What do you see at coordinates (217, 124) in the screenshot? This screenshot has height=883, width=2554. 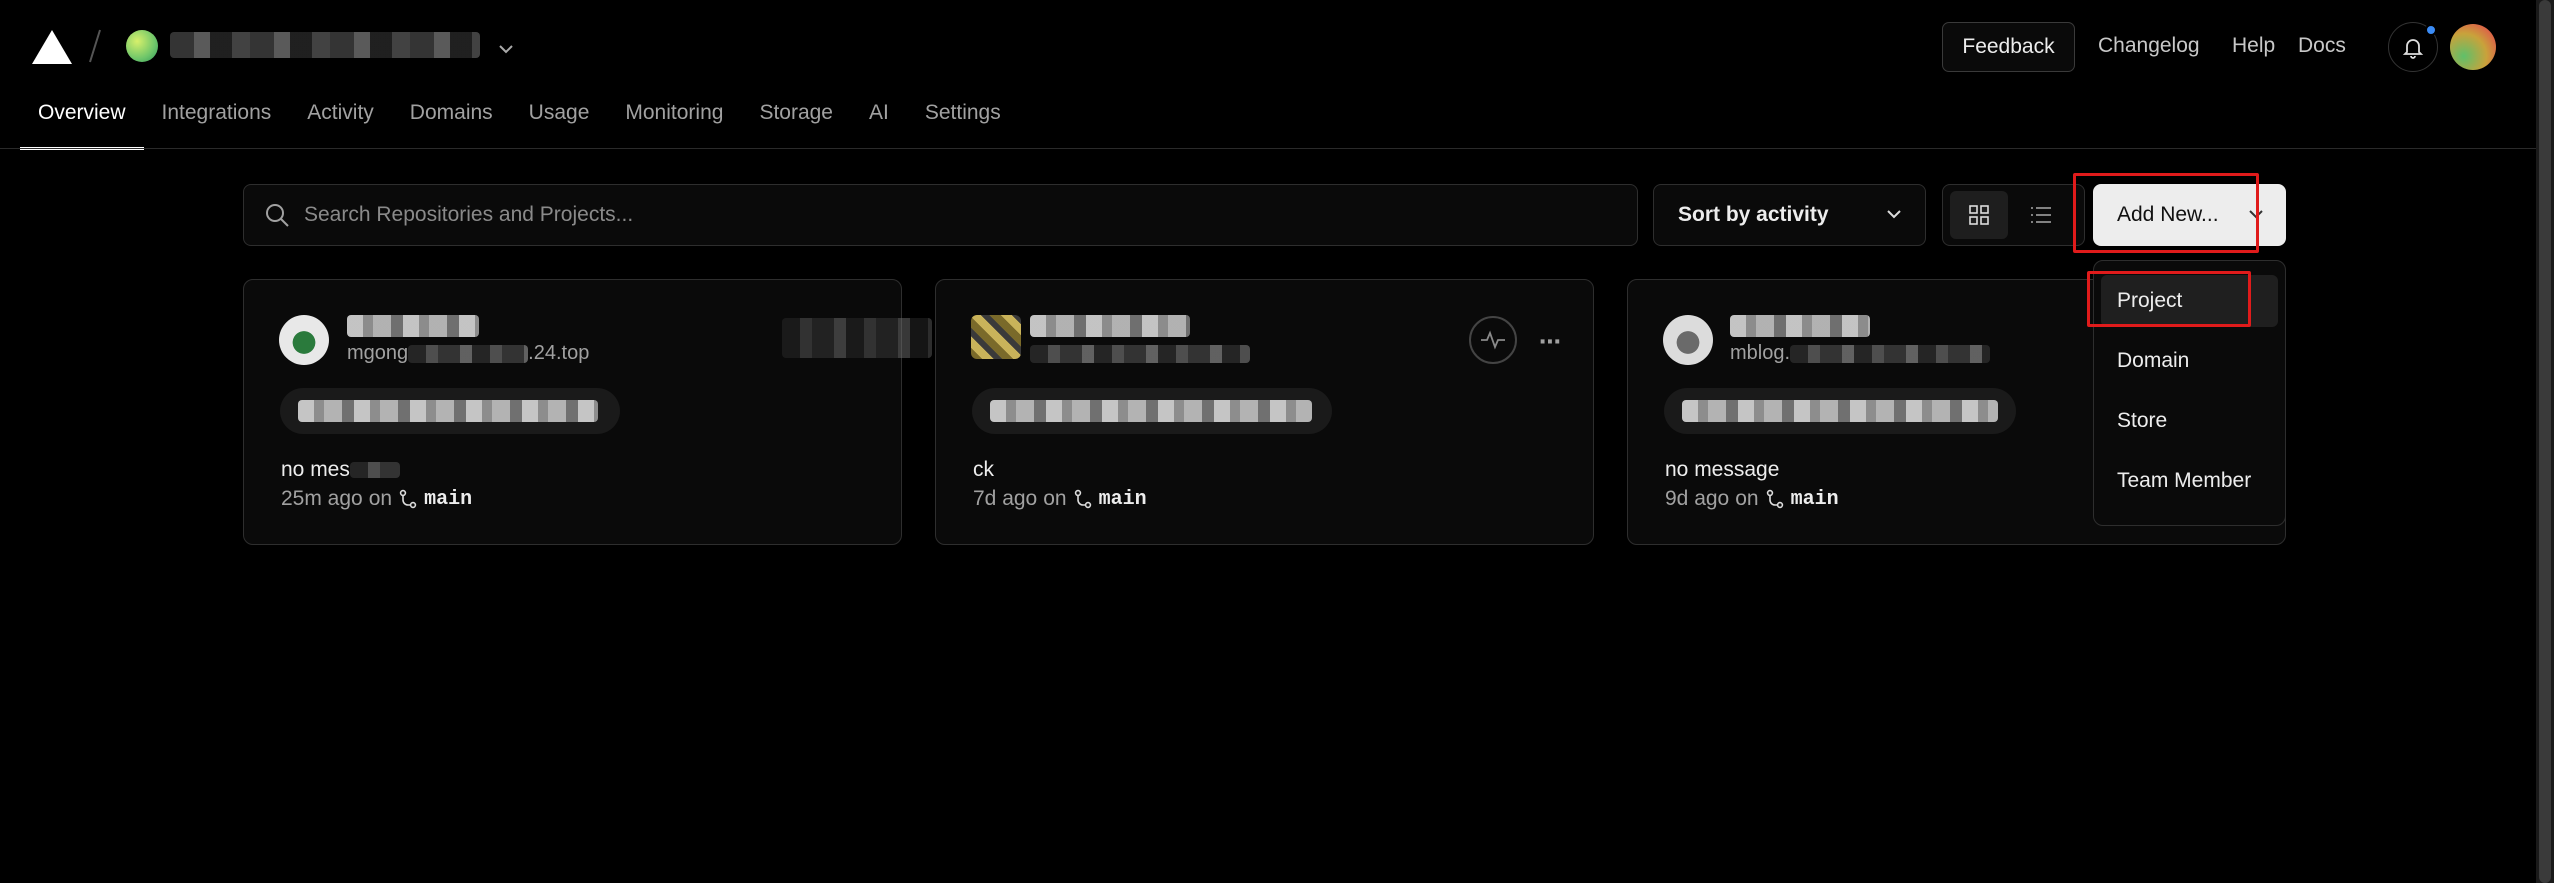 I see `tab-integrations: Integrations` at bounding box center [217, 124].